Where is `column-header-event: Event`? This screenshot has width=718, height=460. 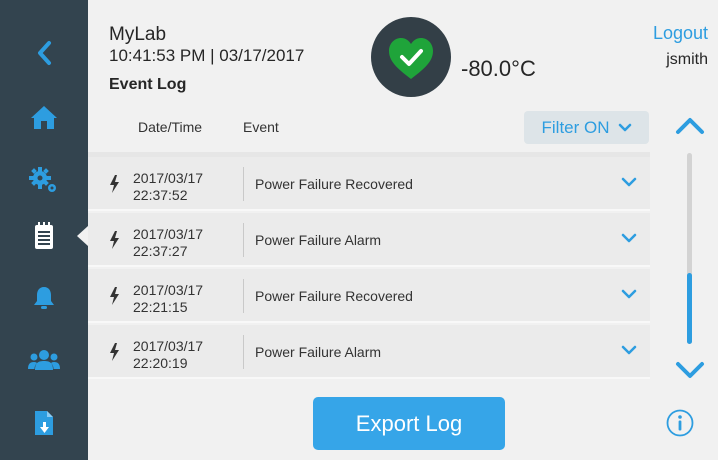 column-header-event: Event is located at coordinates (261, 127).